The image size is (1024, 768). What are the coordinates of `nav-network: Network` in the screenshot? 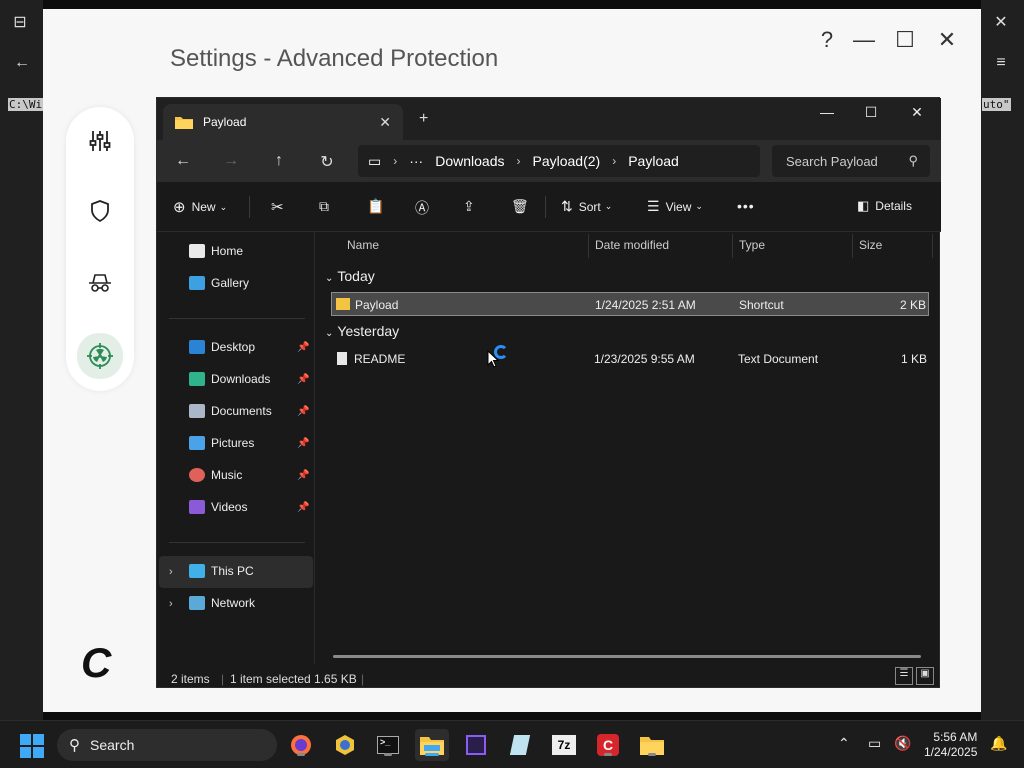 It's located at (222, 603).